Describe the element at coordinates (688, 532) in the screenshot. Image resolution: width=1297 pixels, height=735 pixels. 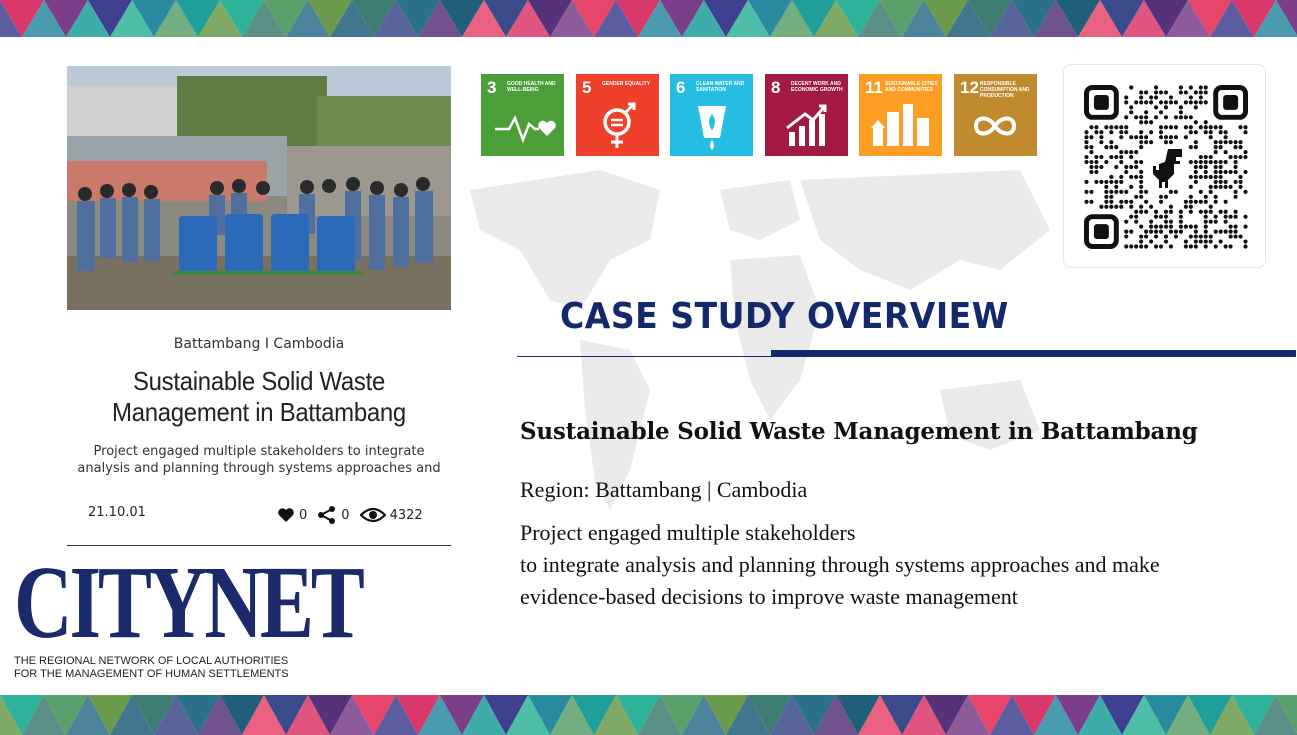
I see `overview-desc-line1: Project engaged multiple stakeholders` at that location.